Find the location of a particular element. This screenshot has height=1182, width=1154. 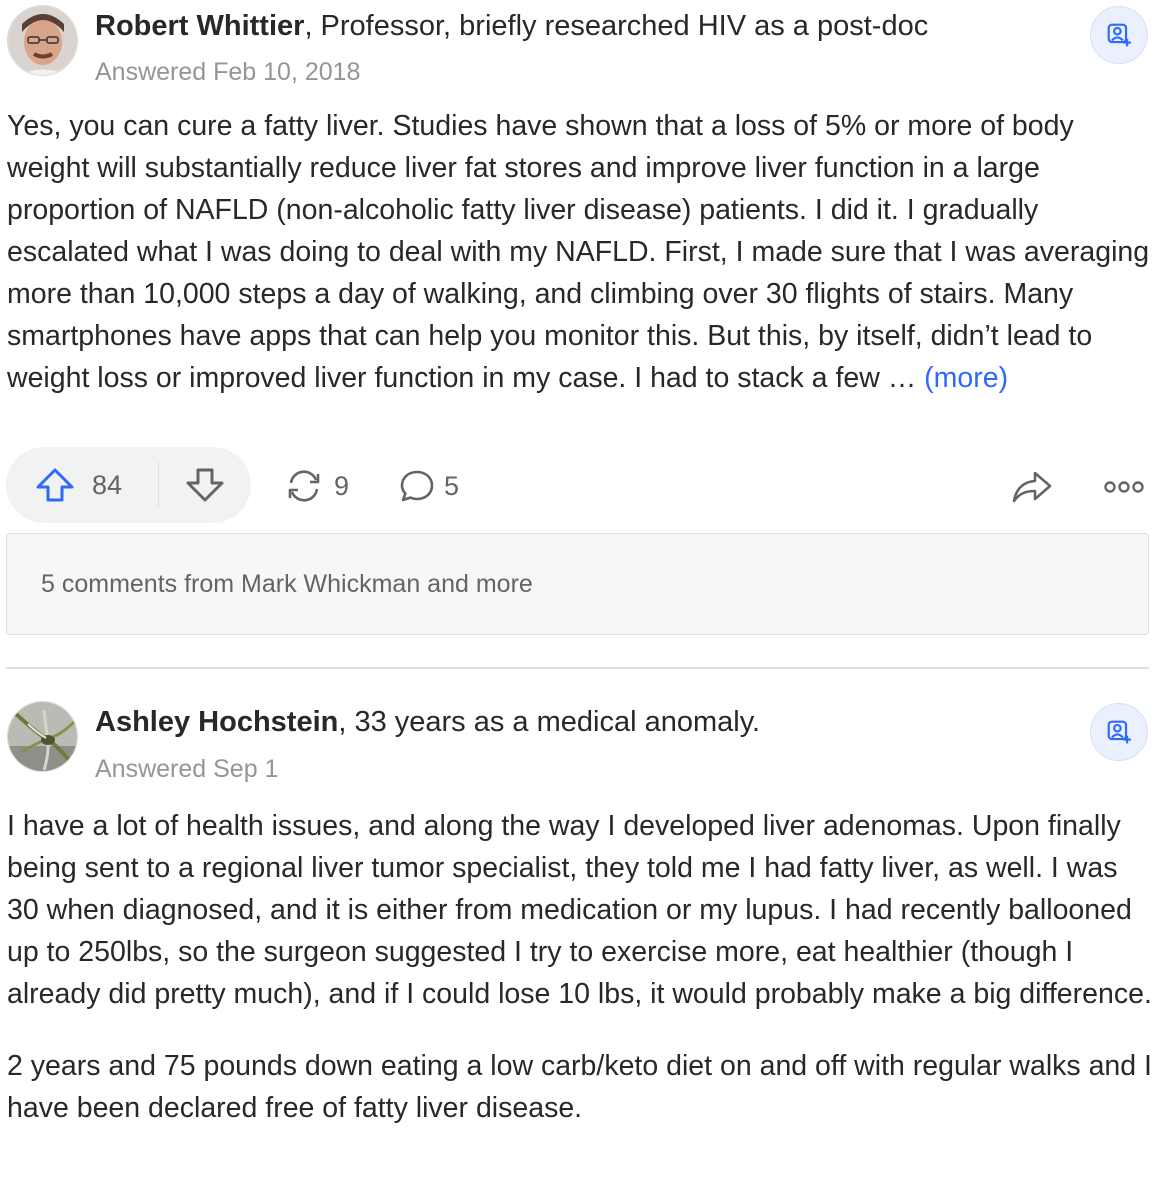

arrow-down-icon is located at coordinates (205, 485).